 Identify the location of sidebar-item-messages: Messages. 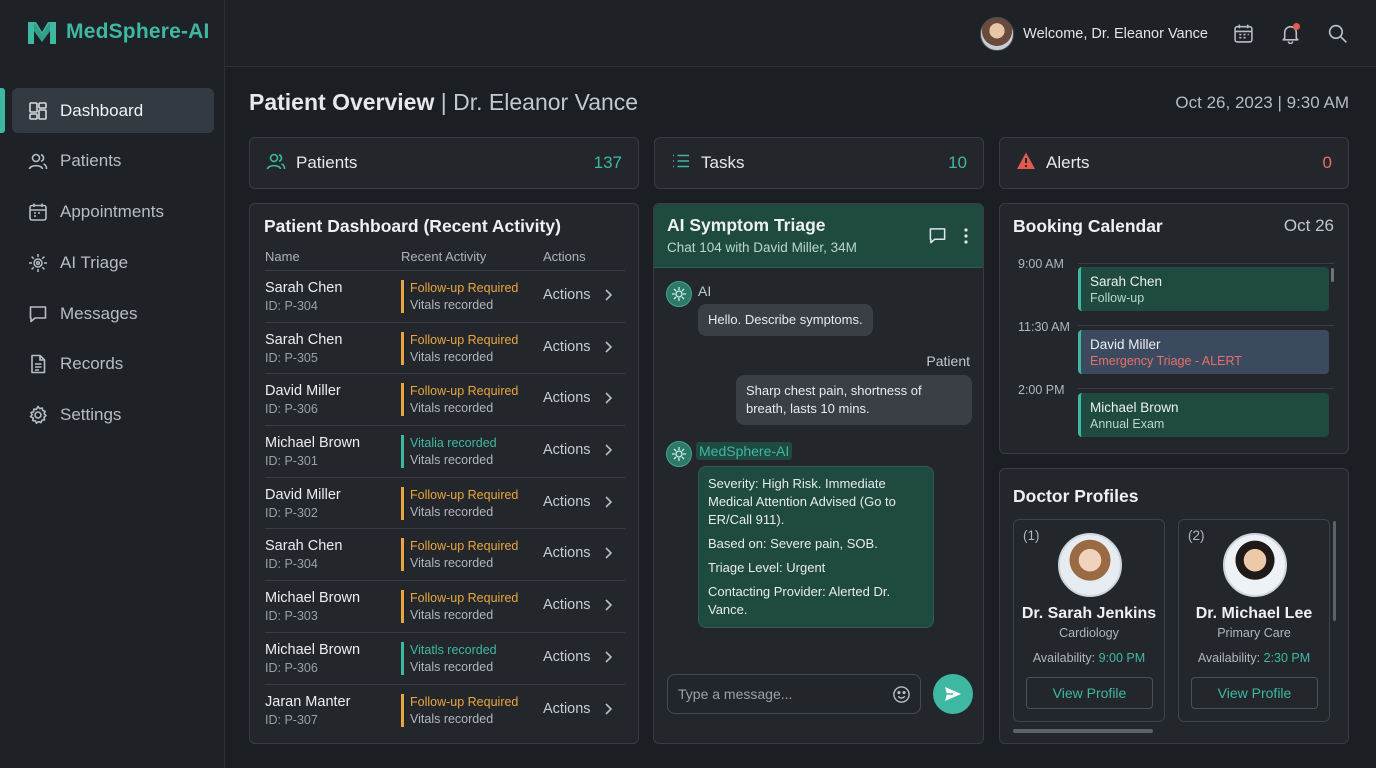
(113, 313).